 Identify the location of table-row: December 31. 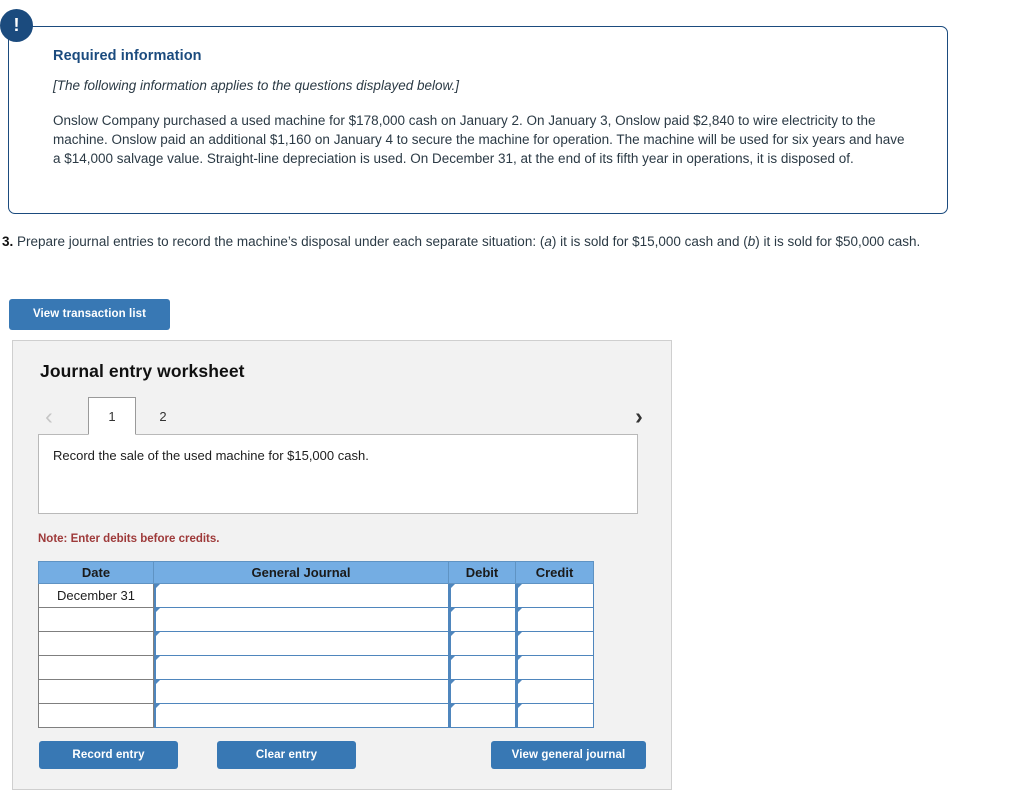
(316, 595).